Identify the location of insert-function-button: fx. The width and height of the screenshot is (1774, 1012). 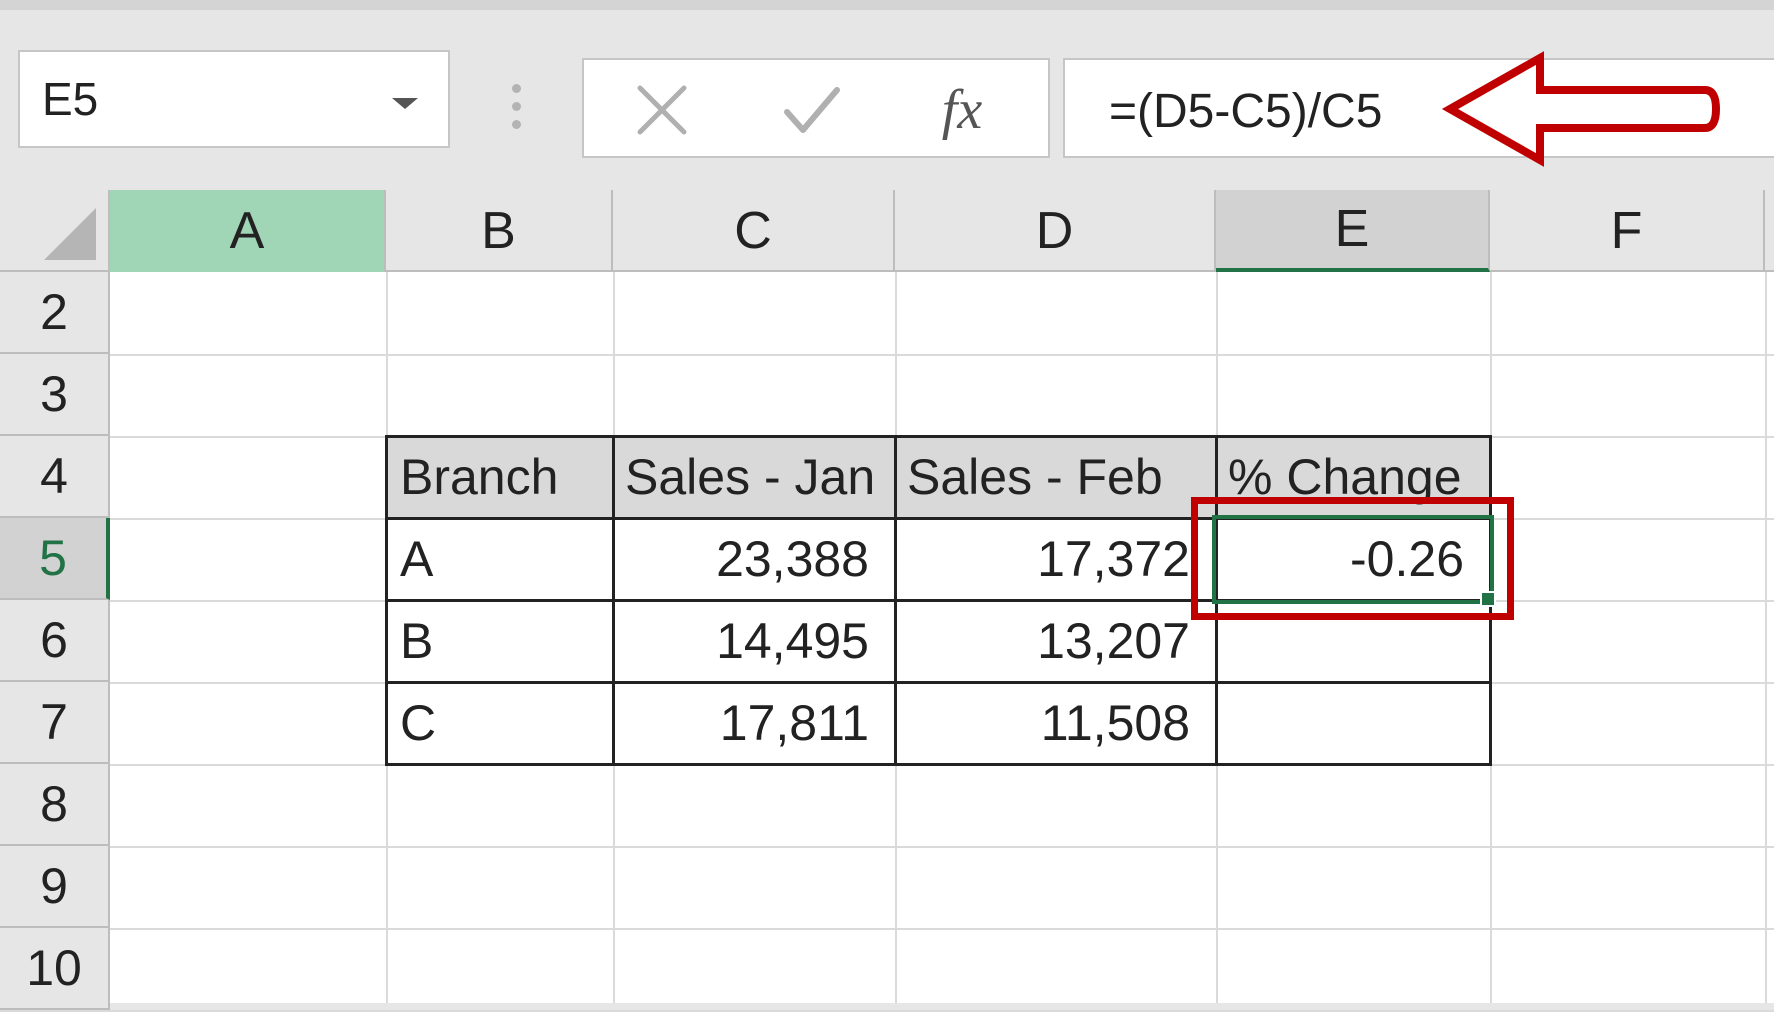
(962, 110).